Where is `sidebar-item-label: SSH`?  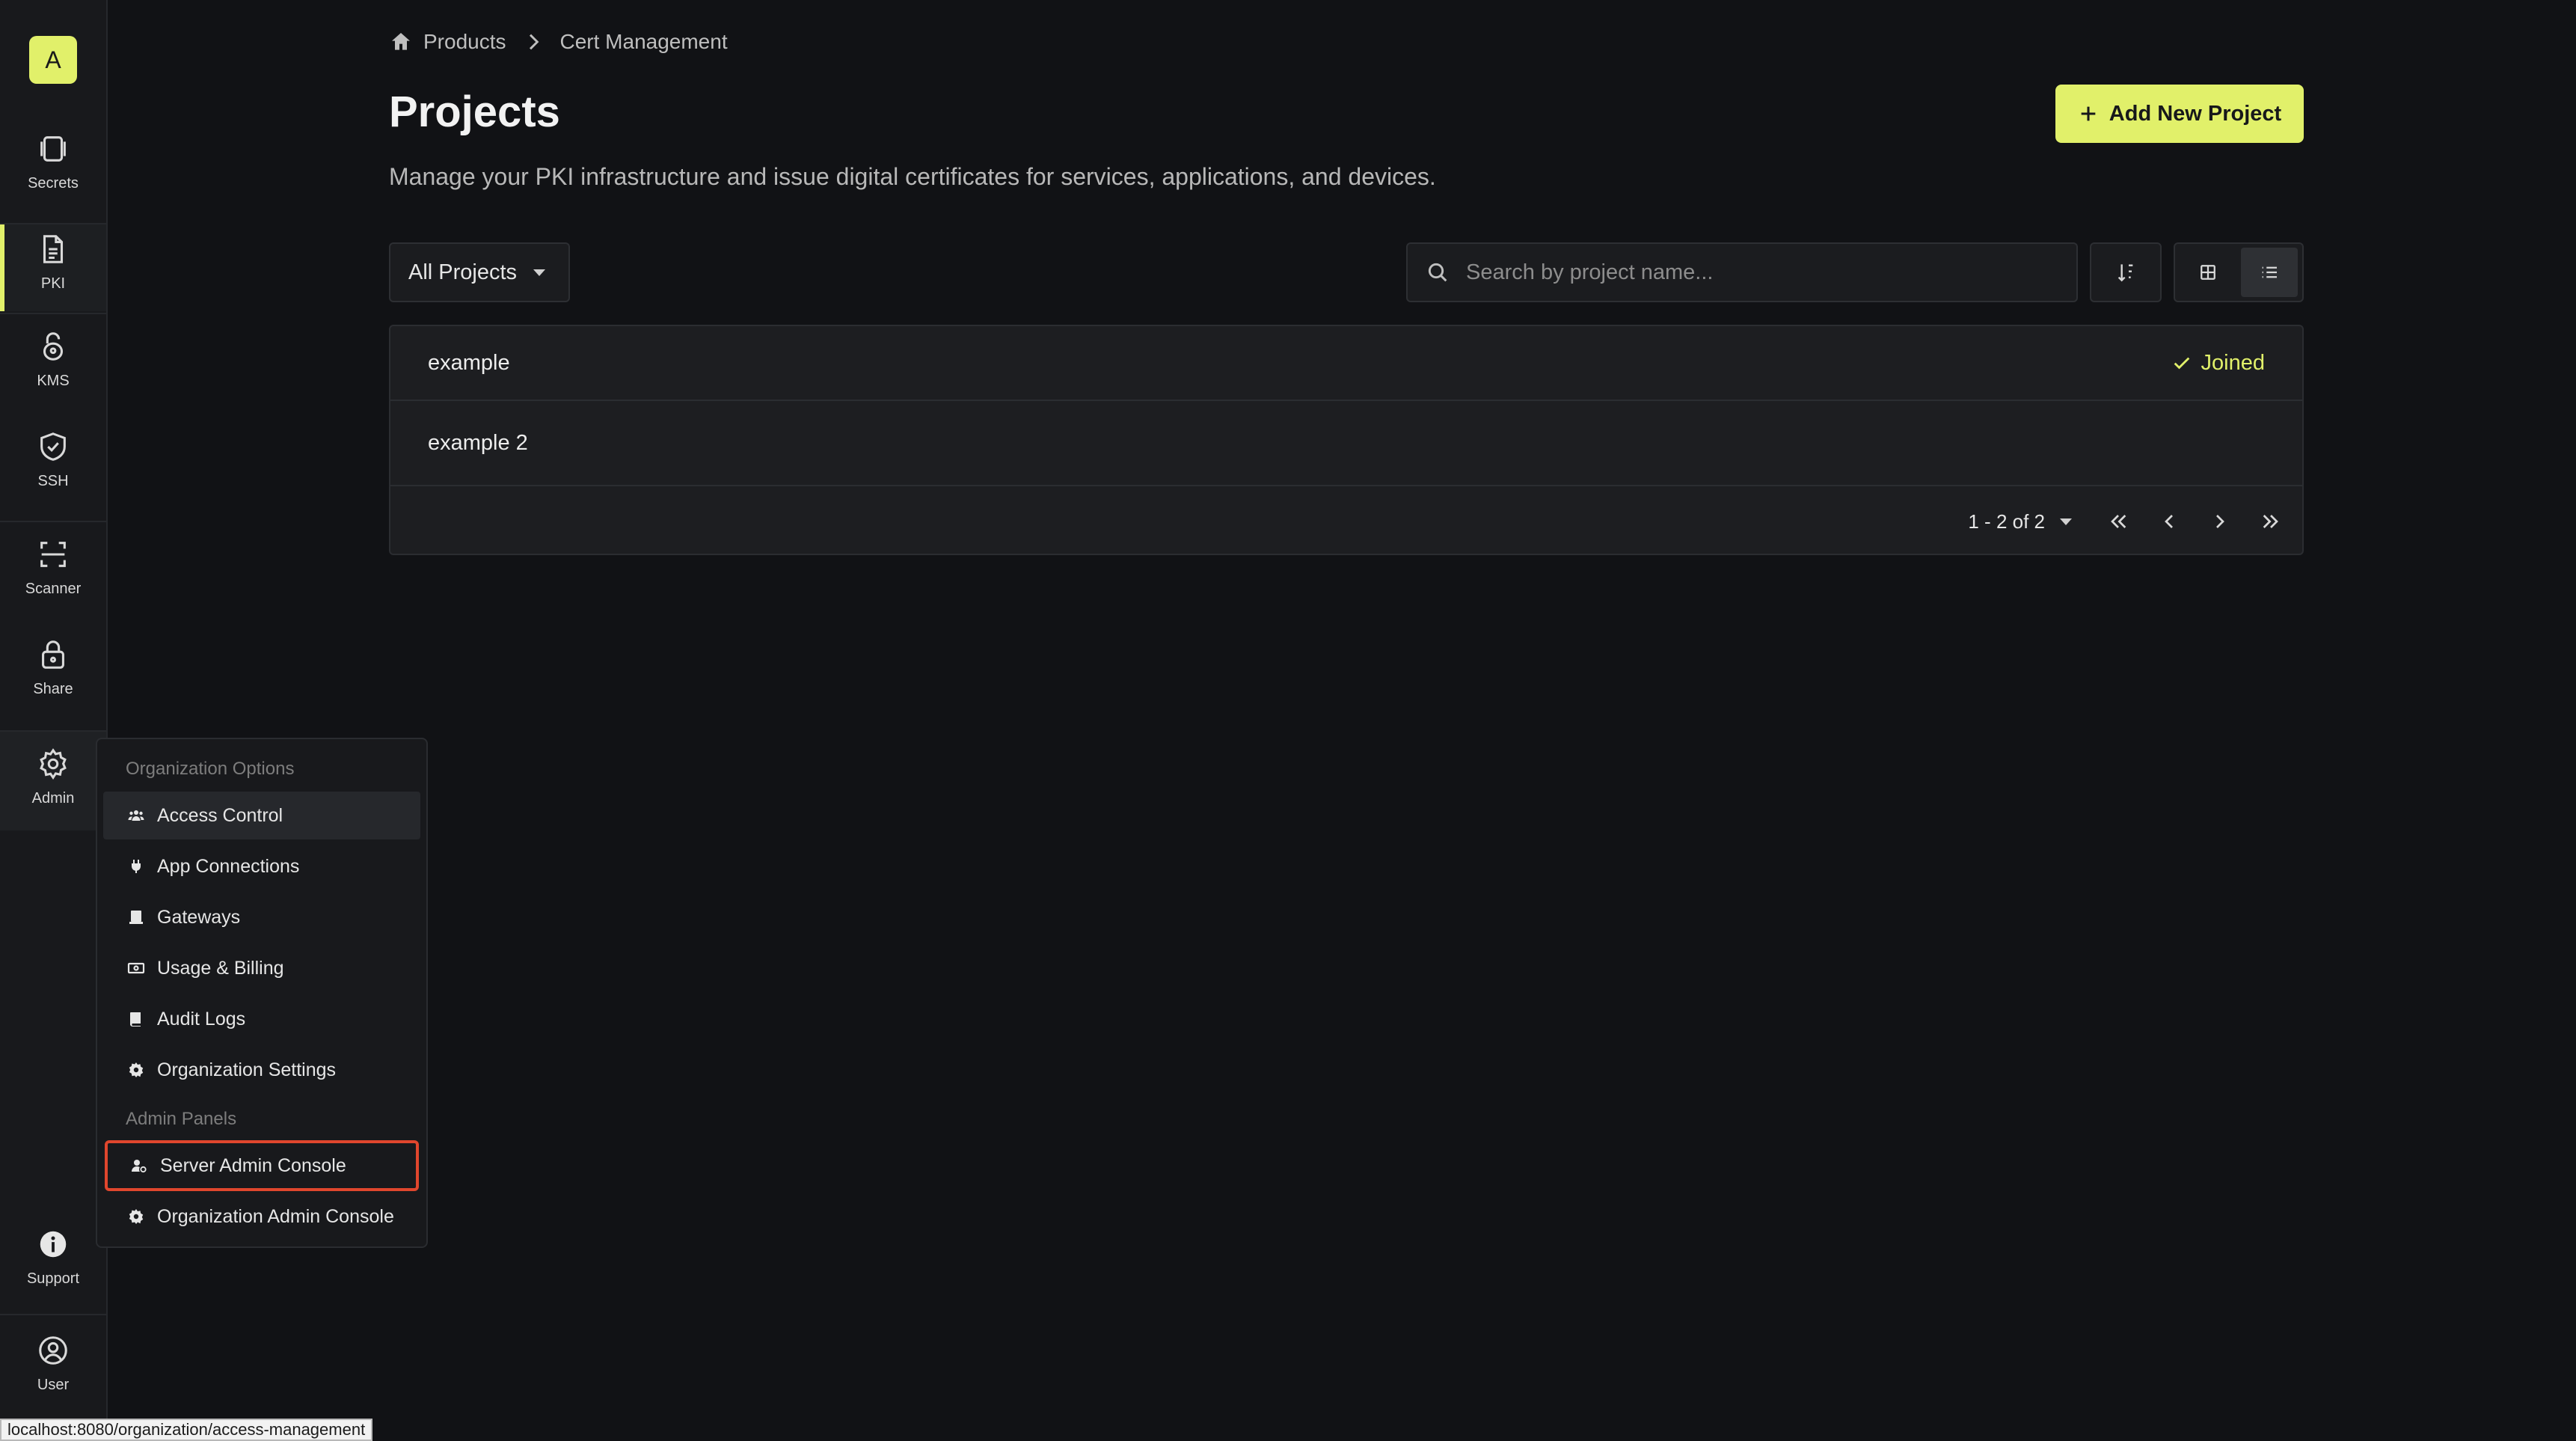
sidebar-item-label: SSH is located at coordinates (53, 481).